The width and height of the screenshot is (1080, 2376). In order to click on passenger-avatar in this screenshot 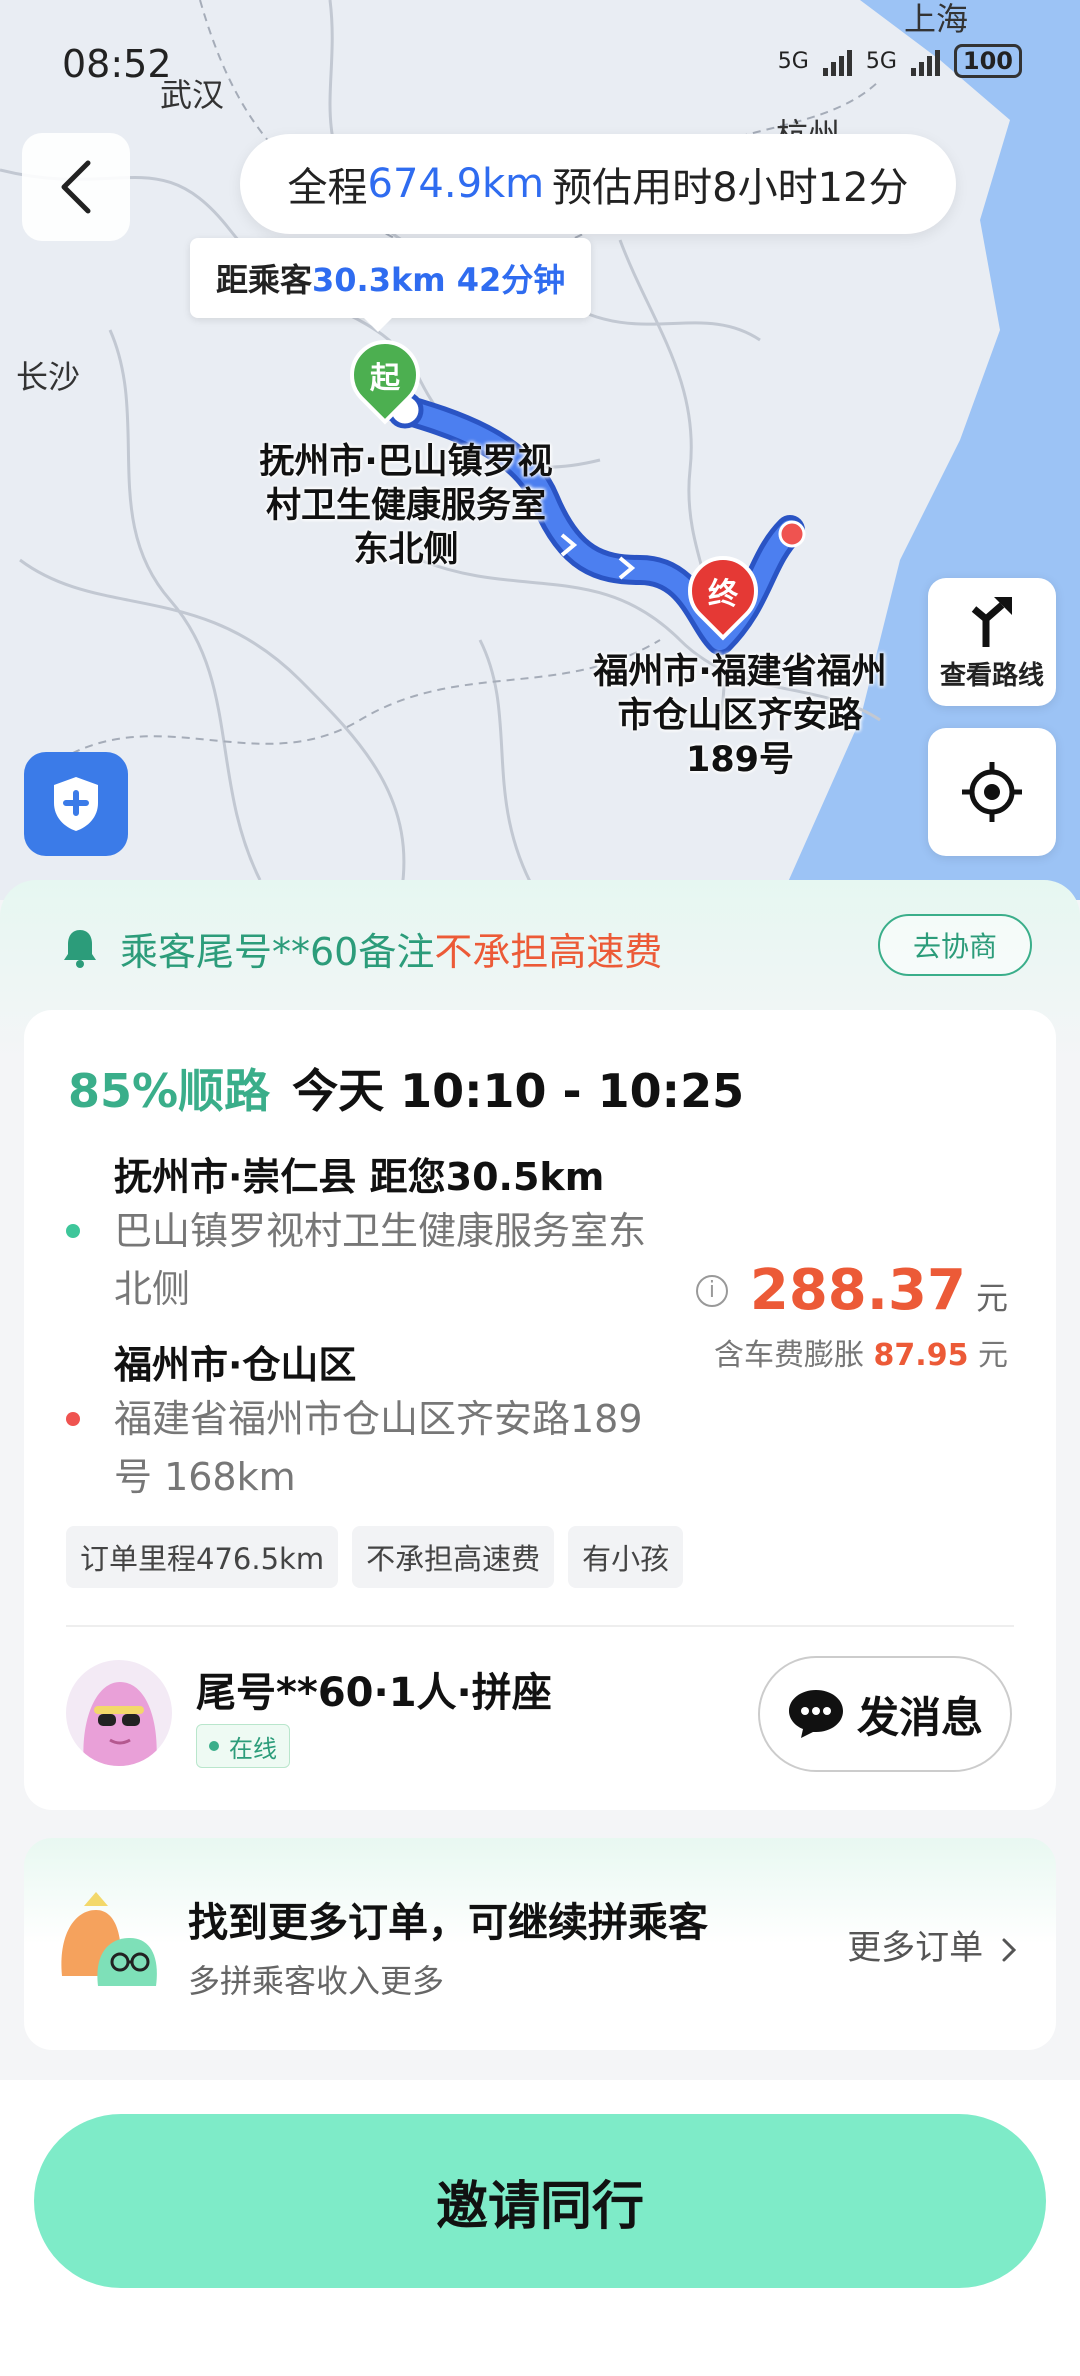, I will do `click(119, 1713)`.